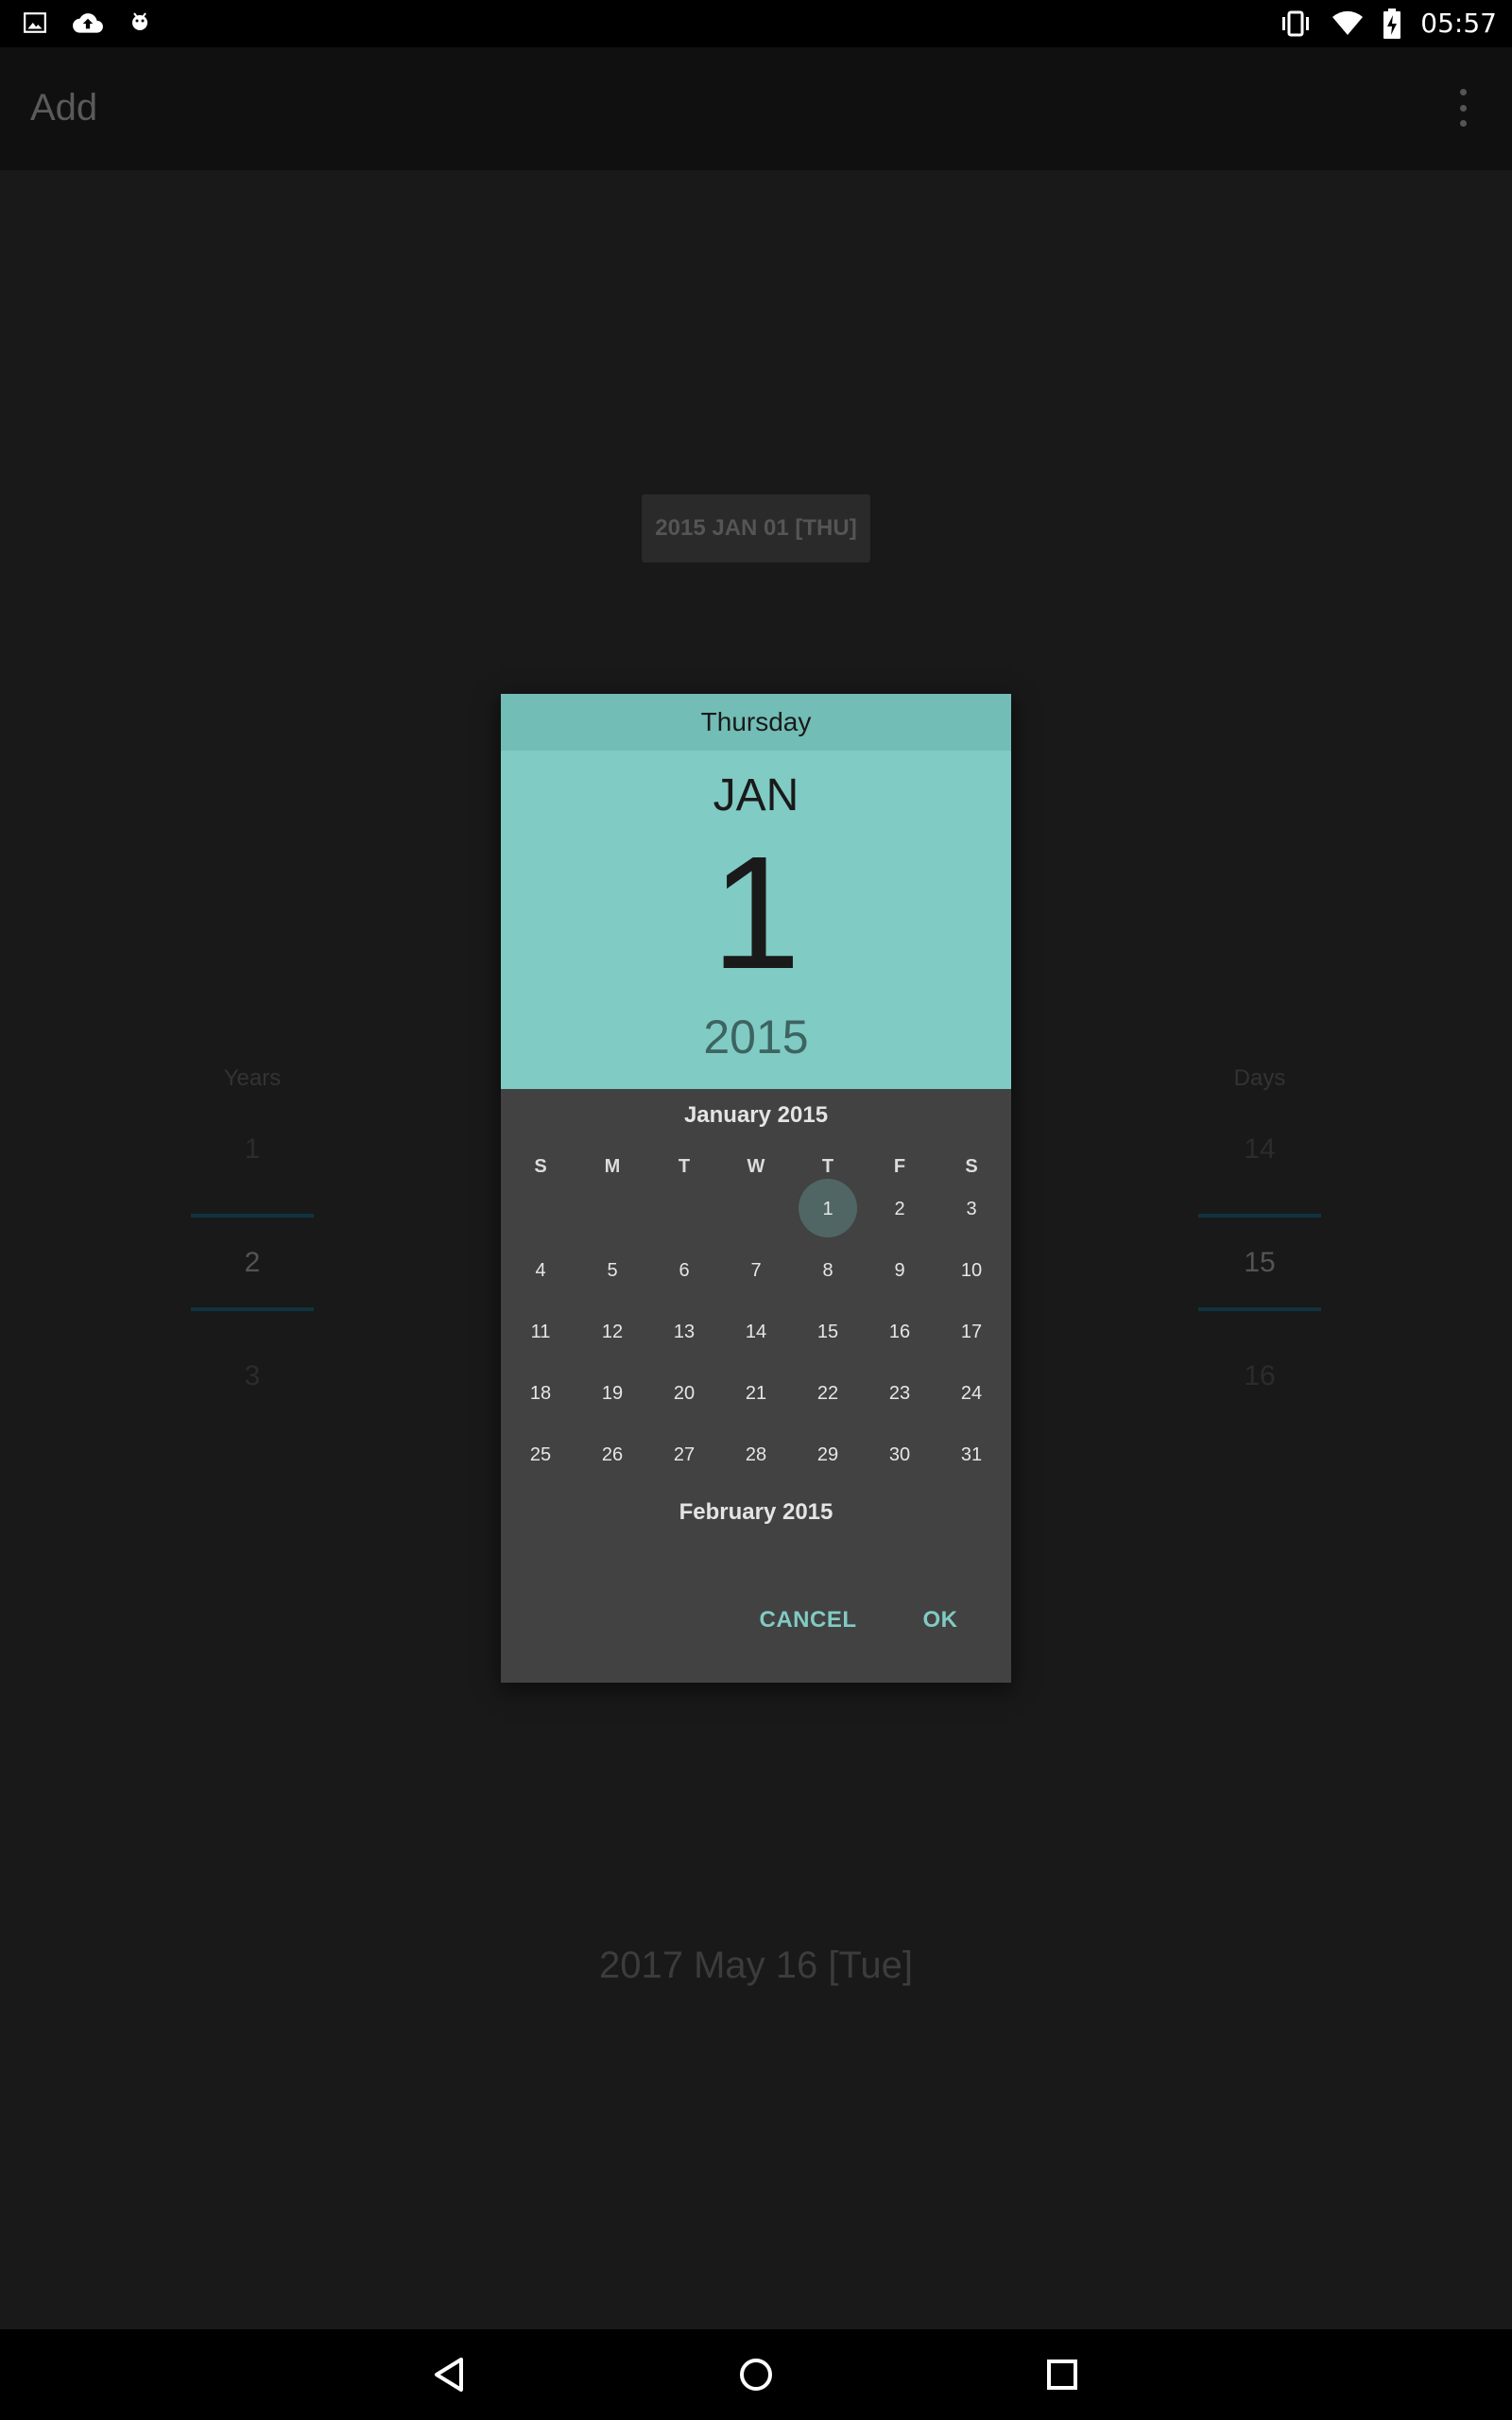  What do you see at coordinates (756, 722) in the screenshot?
I see `dialog-weekday: Thursday` at bounding box center [756, 722].